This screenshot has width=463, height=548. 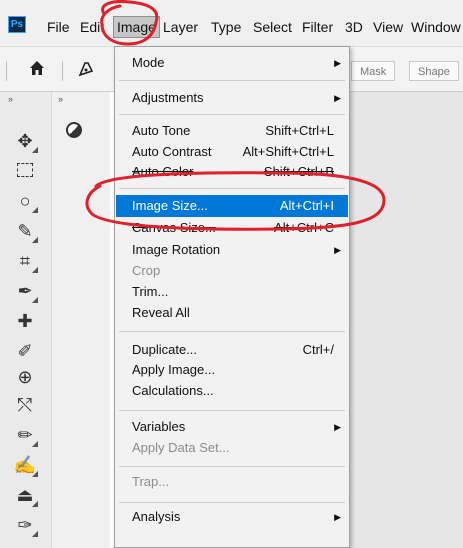 What do you see at coordinates (176, 249) in the screenshot?
I see `menu-item-label: Image Rotation` at bounding box center [176, 249].